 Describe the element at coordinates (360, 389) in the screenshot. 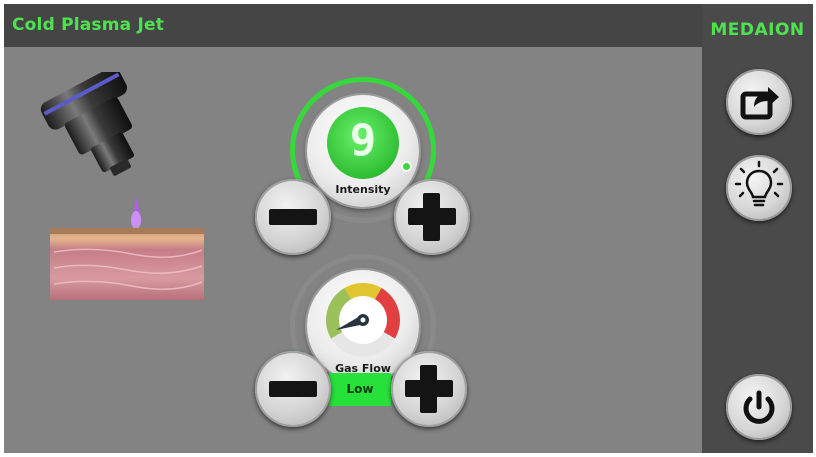

I see `gas-flow-level-badge: Low` at that location.